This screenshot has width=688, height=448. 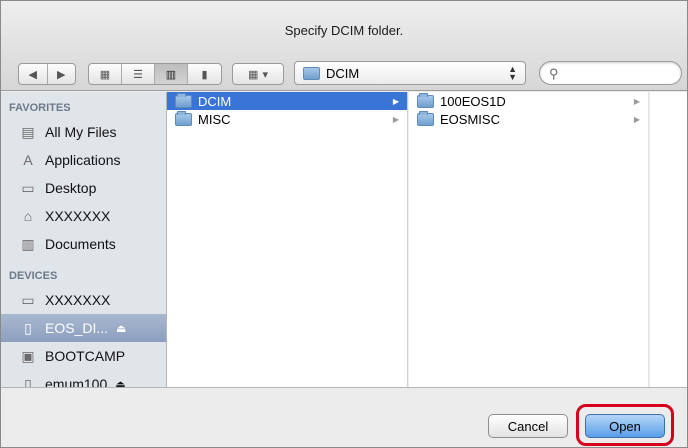 I want to click on search-icon: ⚲, so click(x=554, y=73).